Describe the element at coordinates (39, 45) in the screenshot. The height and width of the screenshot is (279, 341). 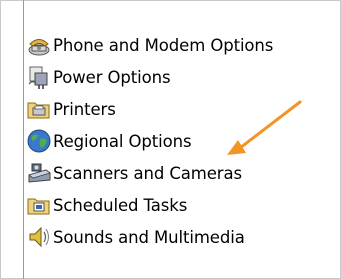
I see `phone-icon` at that location.